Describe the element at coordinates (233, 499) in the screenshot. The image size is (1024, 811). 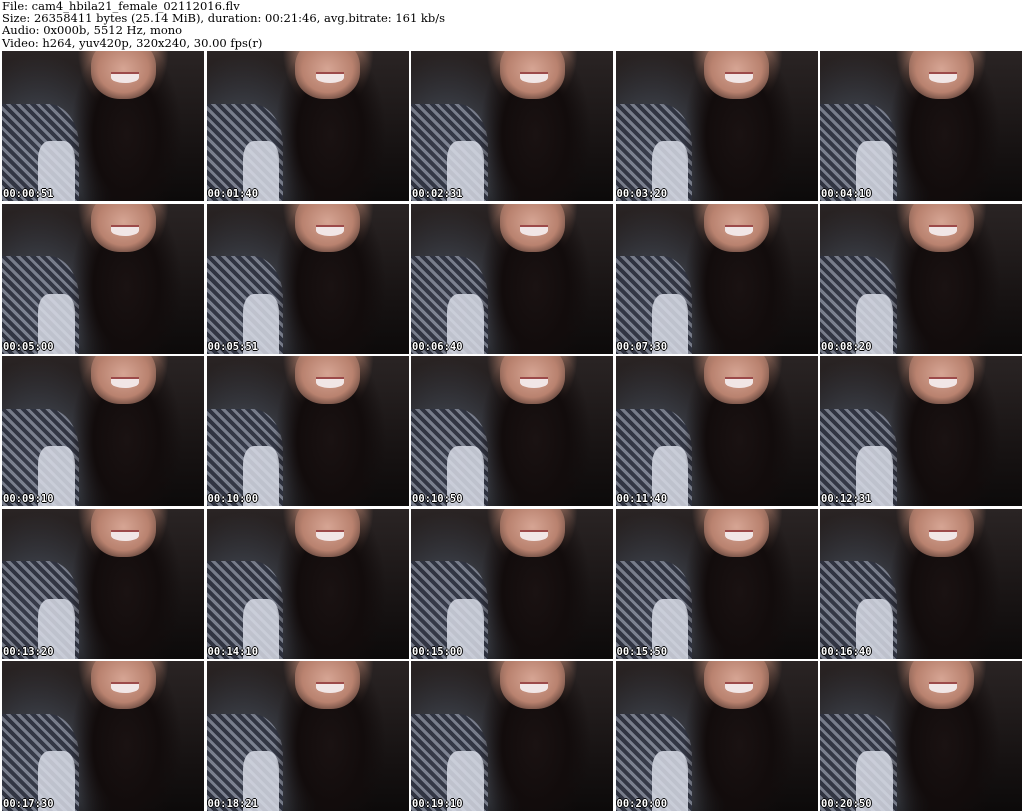
I see `frame-timestamp: 00:10:00` at that location.